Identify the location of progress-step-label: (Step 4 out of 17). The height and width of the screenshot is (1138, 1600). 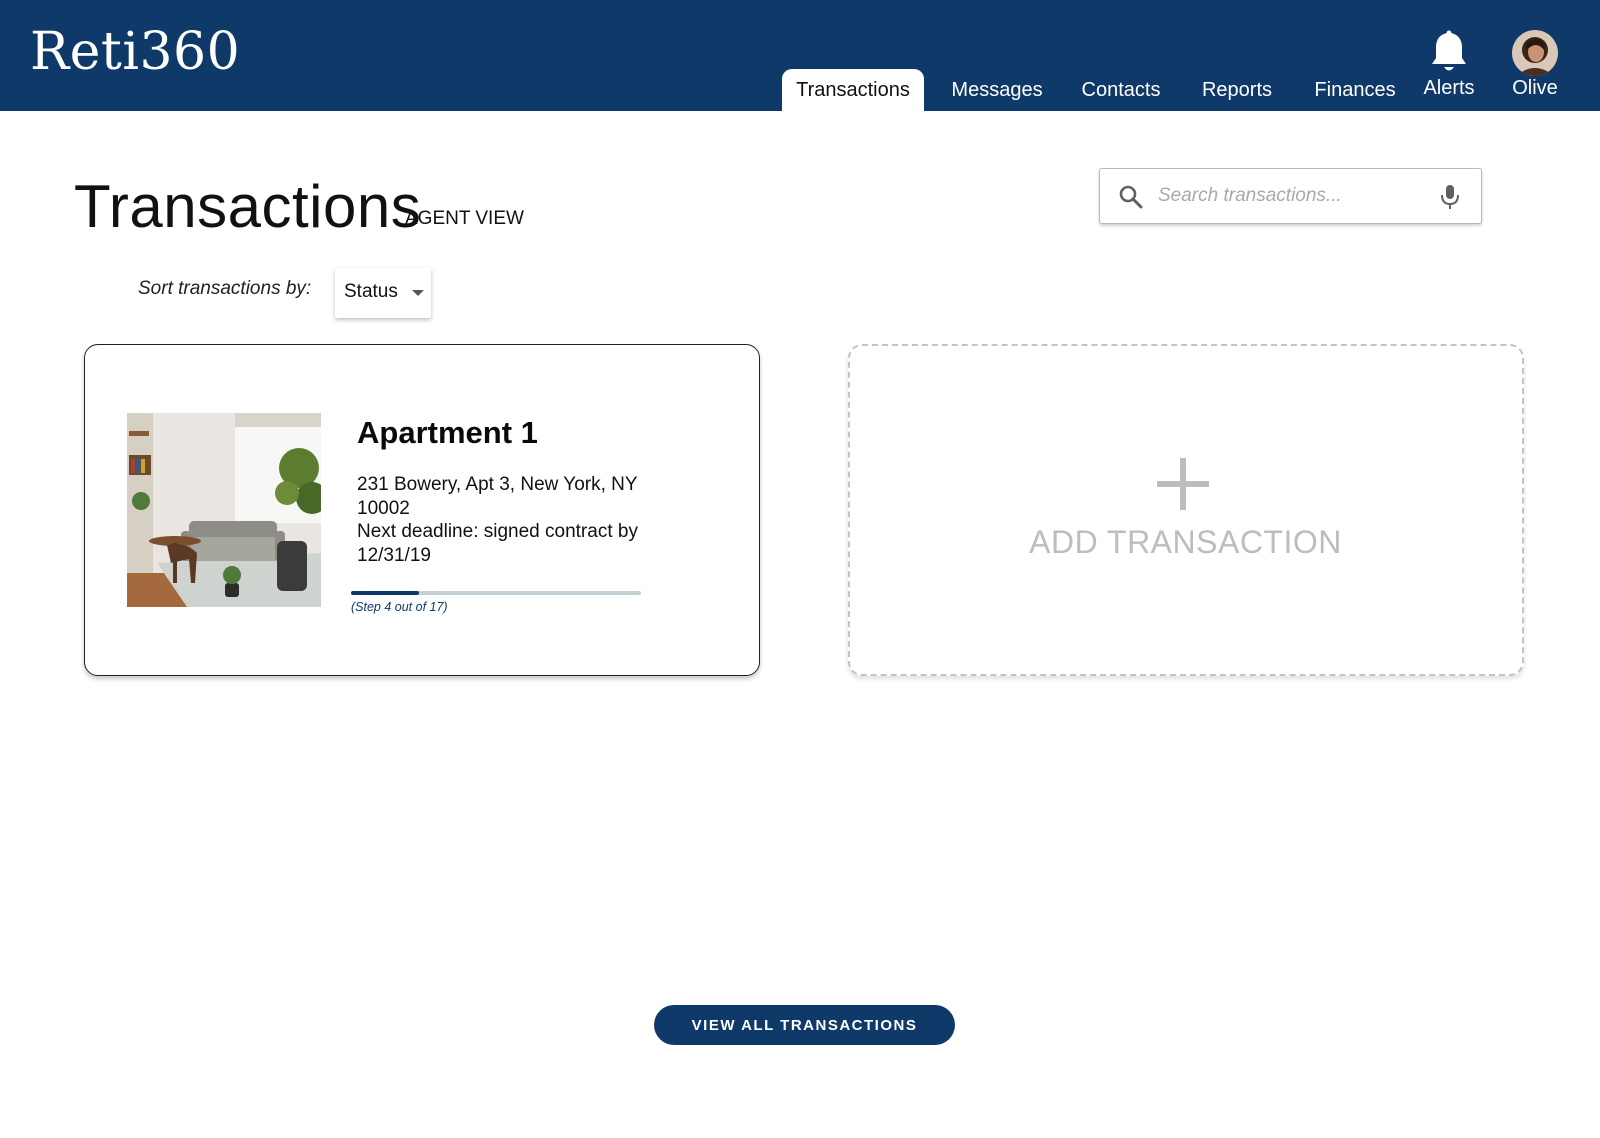
(399, 607).